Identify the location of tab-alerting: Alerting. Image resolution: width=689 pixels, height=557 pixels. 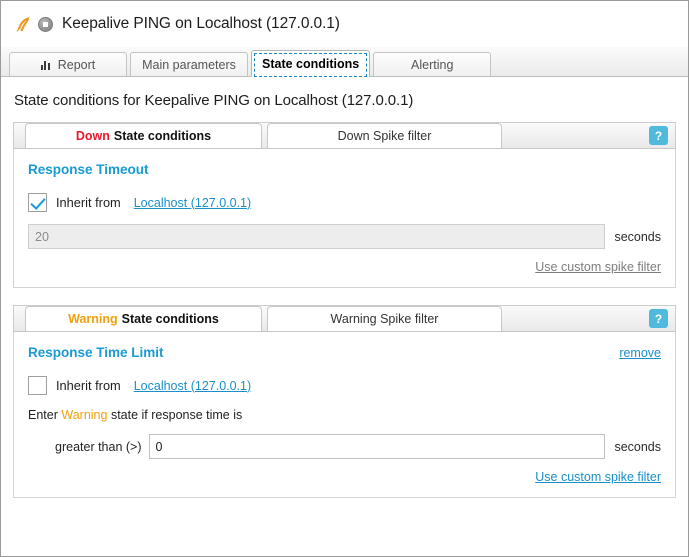
(432, 64).